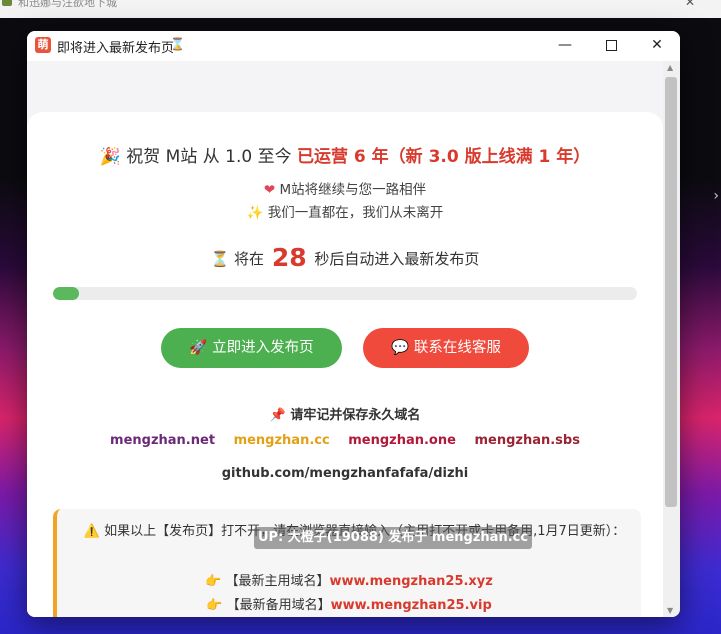 The image size is (721, 634). What do you see at coordinates (345, 293) in the screenshot?
I see `countdown-progress-bar` at bounding box center [345, 293].